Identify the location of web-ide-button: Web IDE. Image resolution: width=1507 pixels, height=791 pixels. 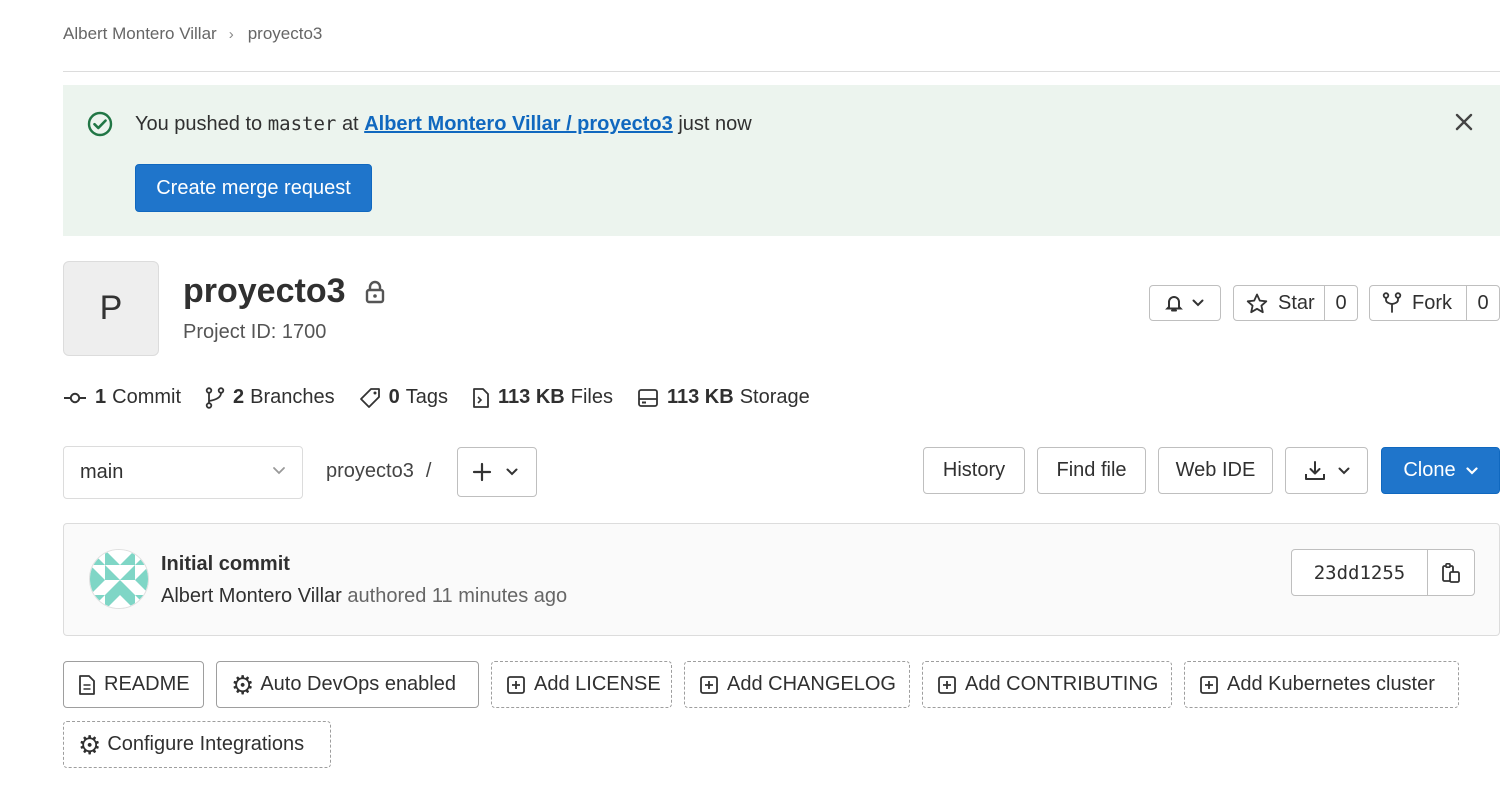
(1215, 470).